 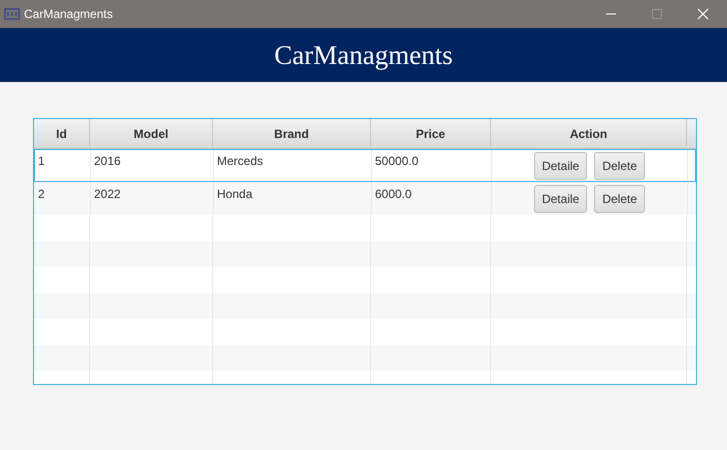 I want to click on table-cell: 2022, so click(x=107, y=194).